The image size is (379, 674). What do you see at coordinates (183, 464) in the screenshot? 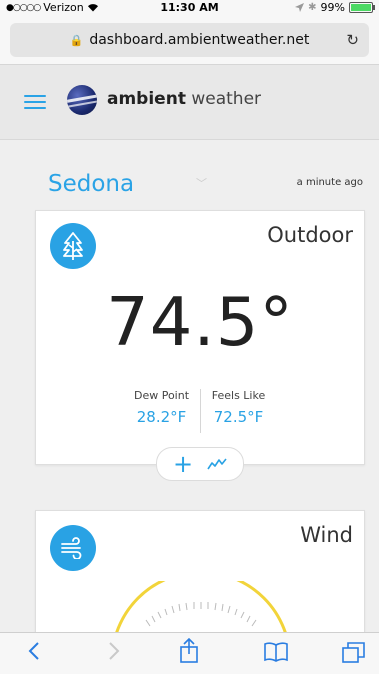
I see `add-icon: +` at bounding box center [183, 464].